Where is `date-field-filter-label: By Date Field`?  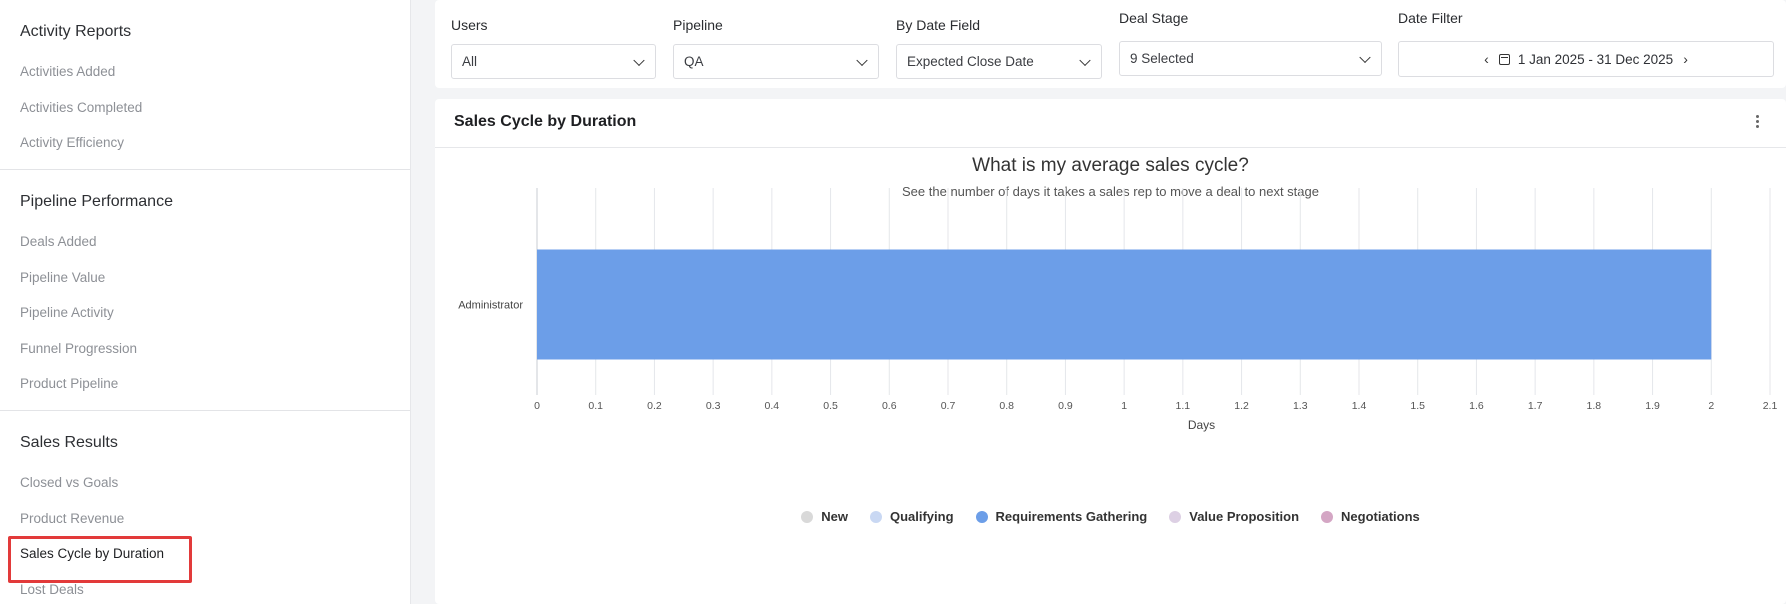
date-field-filter-label: By Date Field is located at coordinates (938, 25).